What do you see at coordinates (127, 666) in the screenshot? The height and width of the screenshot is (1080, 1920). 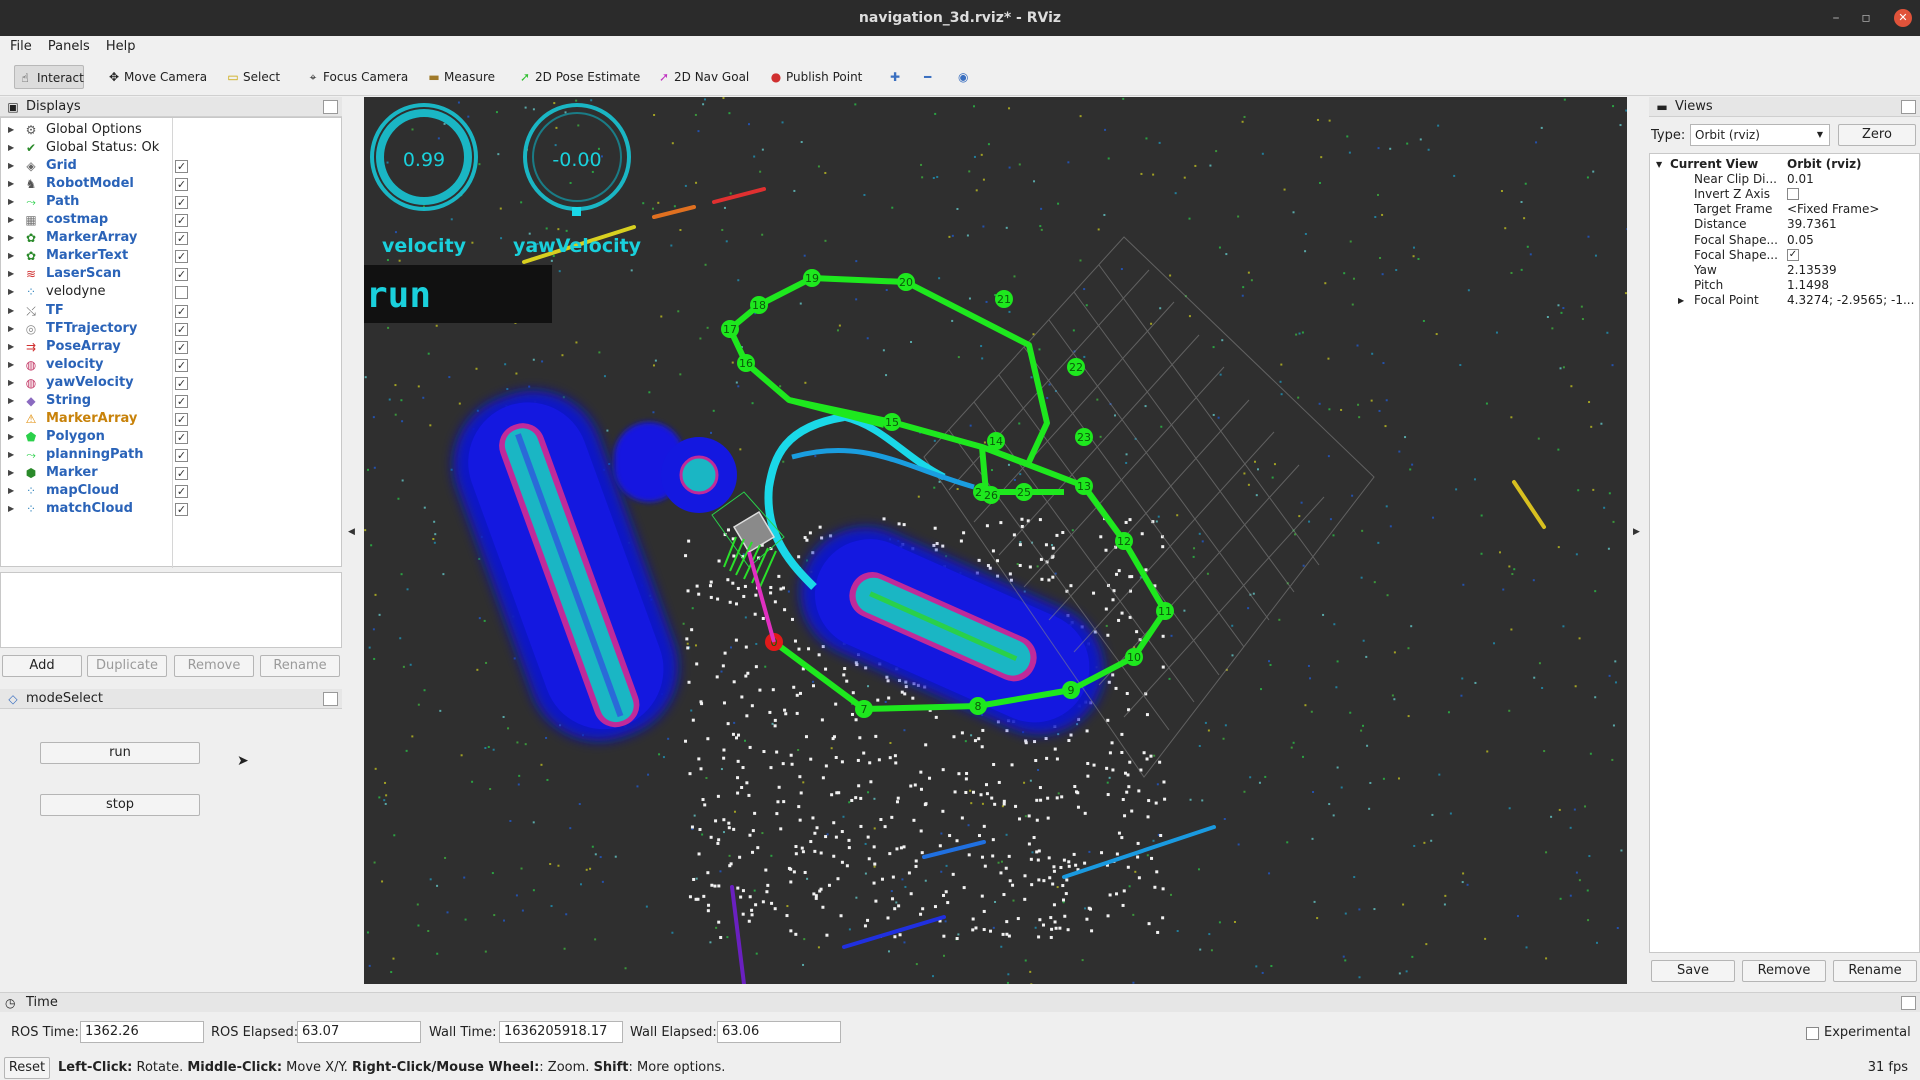 I see `duplicate-display-button: Duplicate` at bounding box center [127, 666].